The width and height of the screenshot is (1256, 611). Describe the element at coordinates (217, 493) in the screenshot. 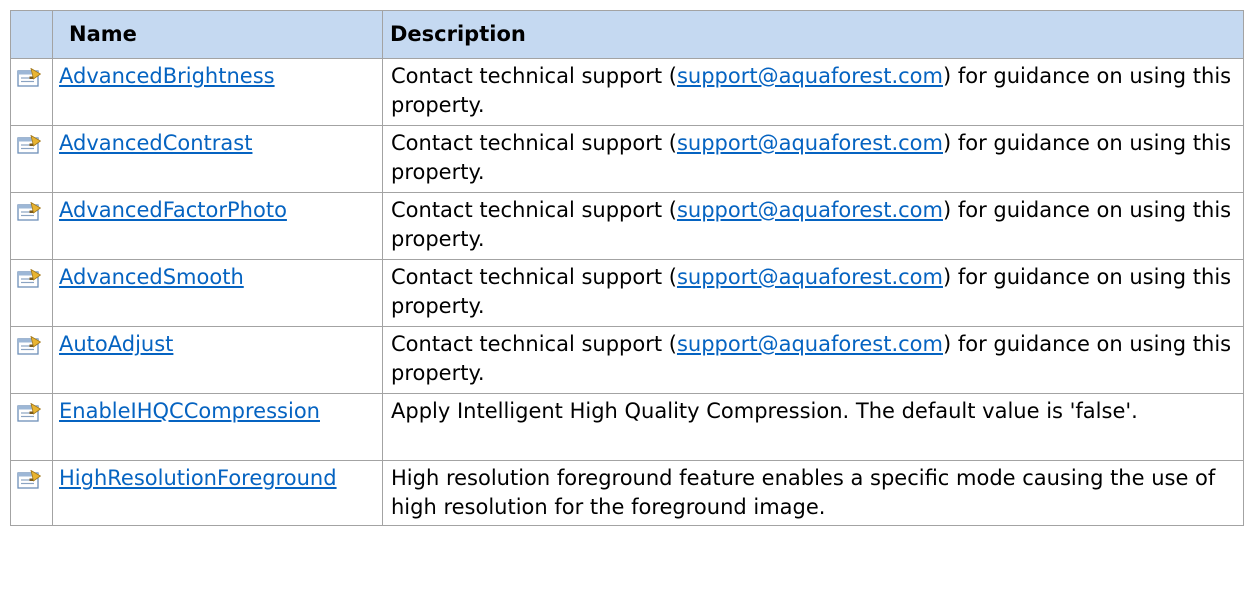

I see `name-cell: HighResolutionForeground` at that location.